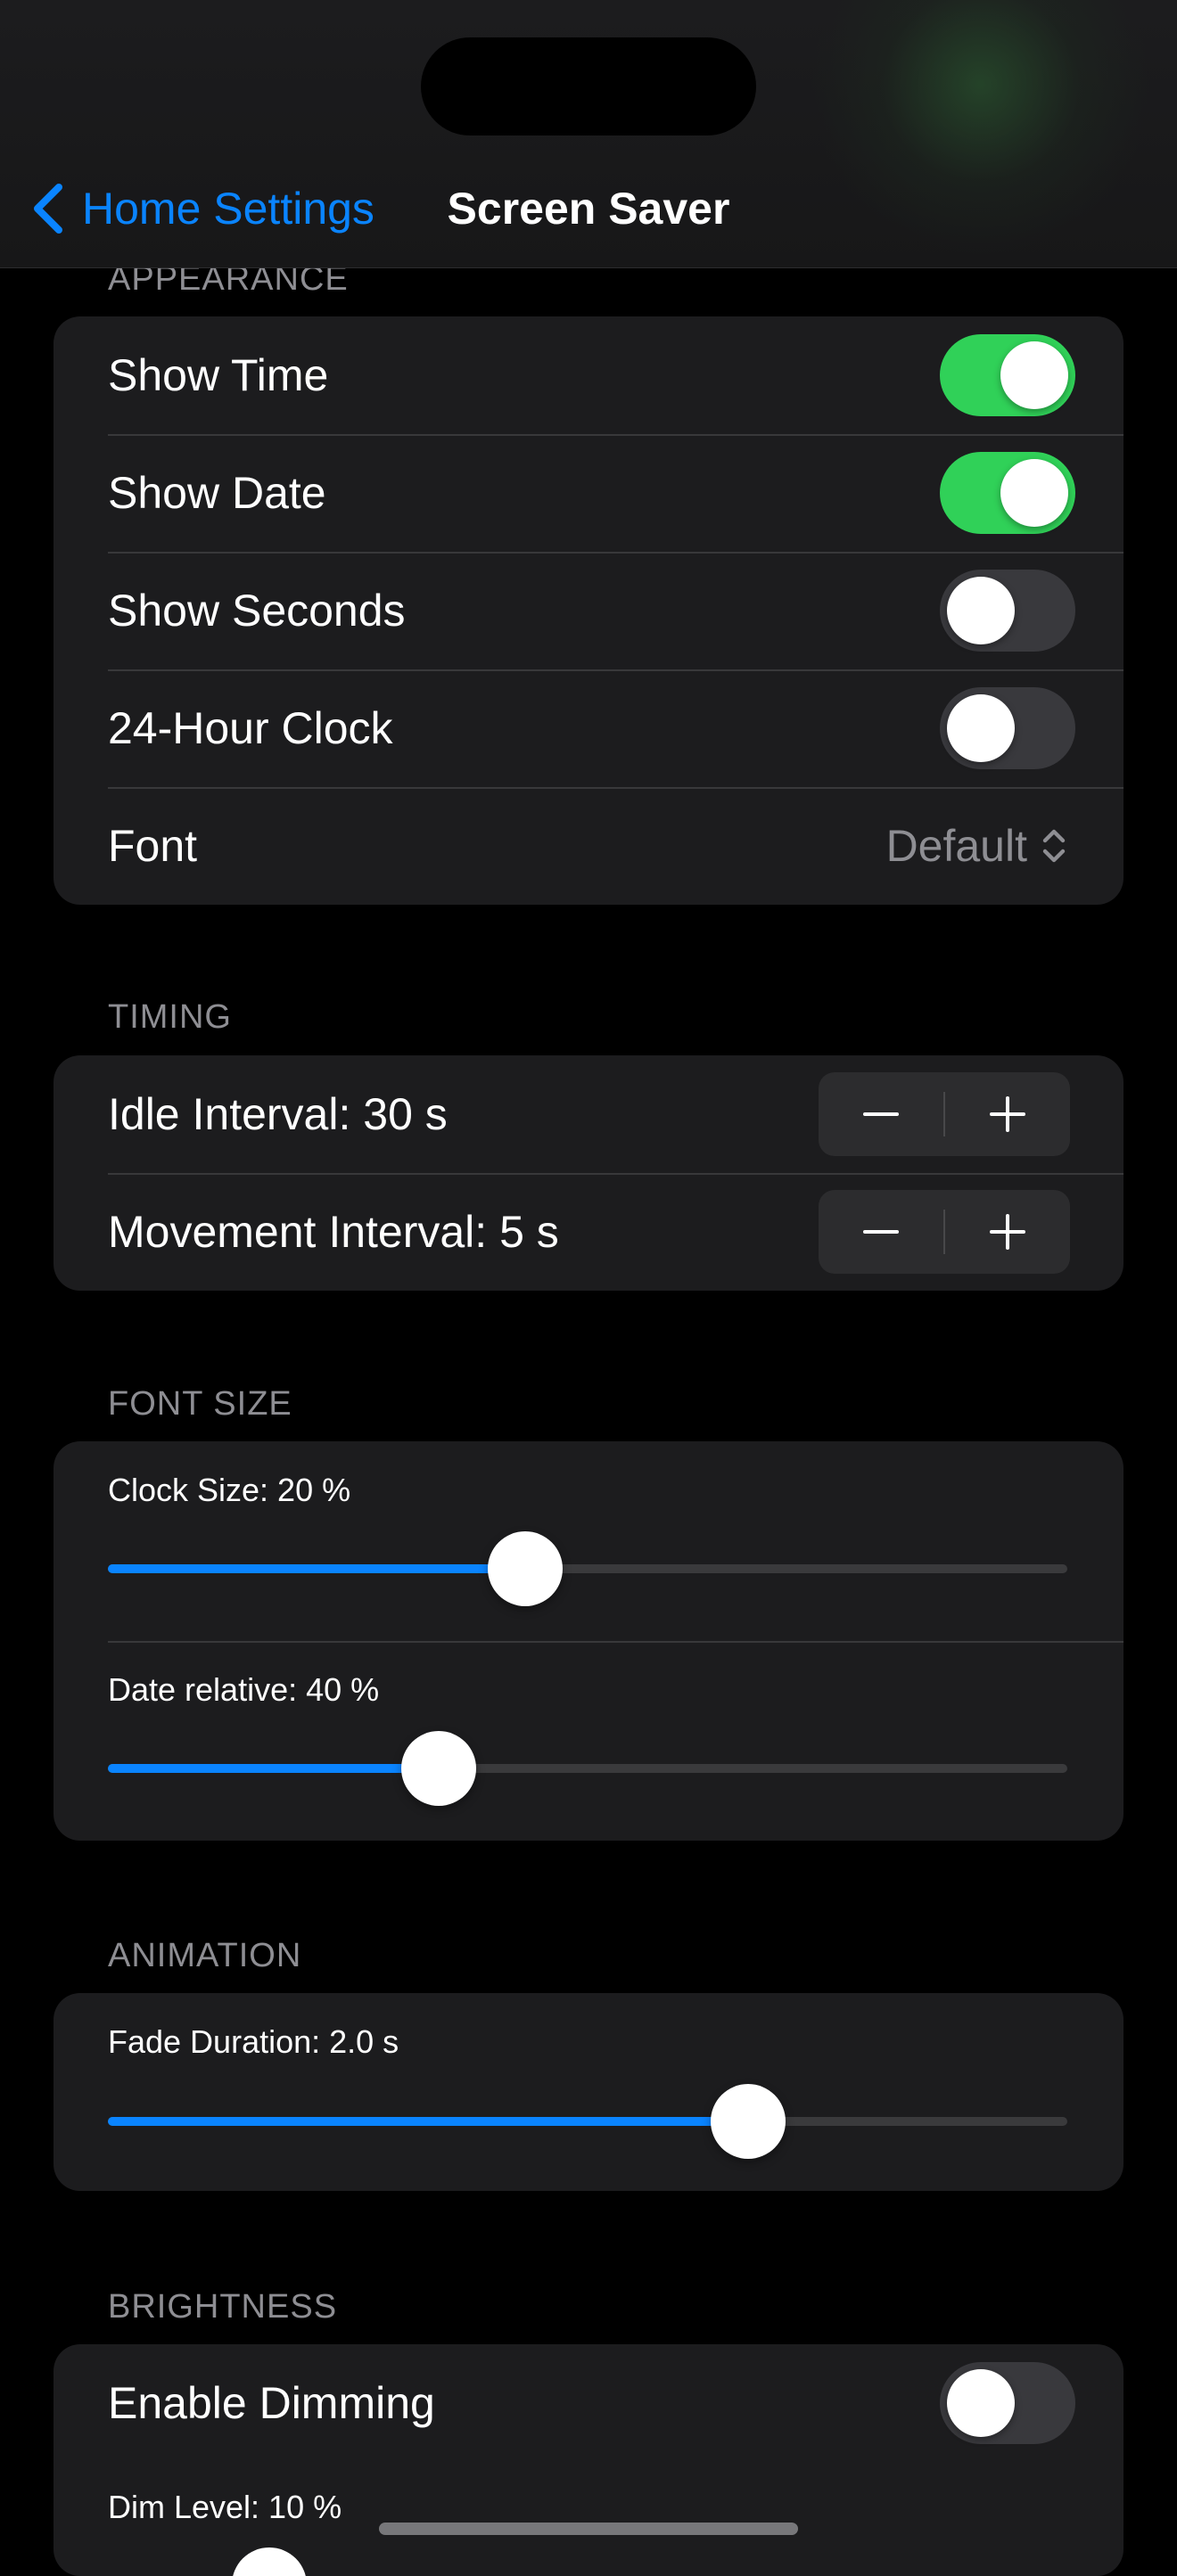  Describe the element at coordinates (589, 728) in the screenshot. I see `24-hour-clock-row: 24-Hour Clock` at that location.